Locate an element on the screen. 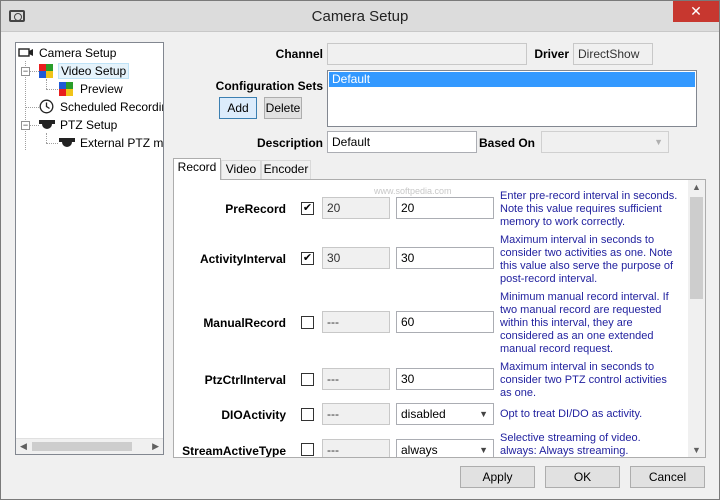  param-streamactivetype-select: always ▼ is located at coordinates (445, 448).